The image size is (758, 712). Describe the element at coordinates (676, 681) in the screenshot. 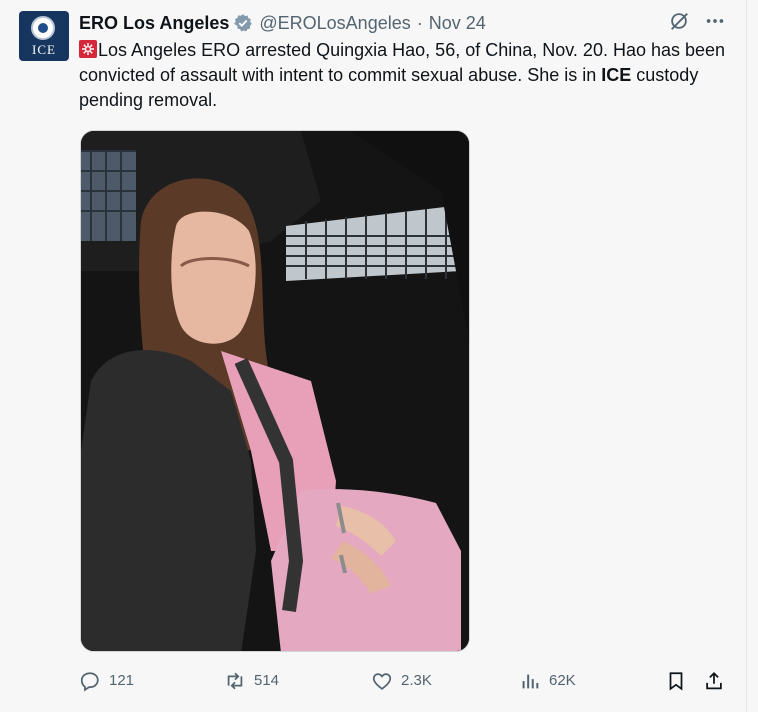

I see `bookmark-icon` at that location.